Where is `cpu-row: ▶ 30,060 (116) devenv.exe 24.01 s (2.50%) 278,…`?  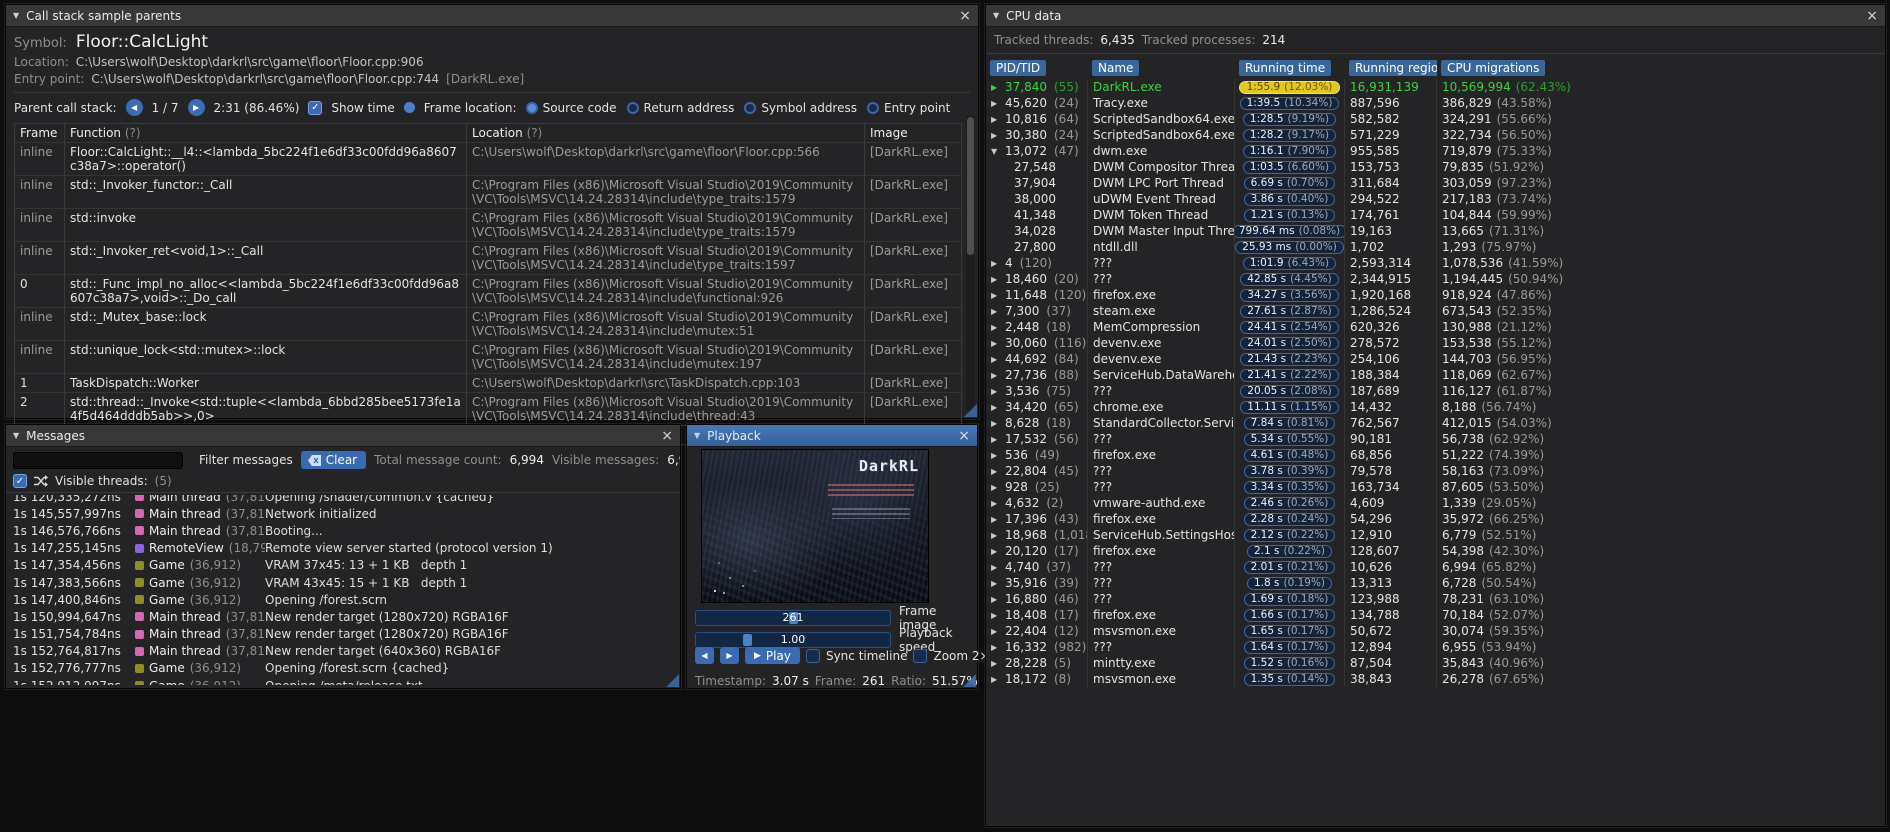
cpu-row: ▶ 30,060 (116) devenv.exe 24.01 s (2.50%) 278,… is located at coordinates (1435, 343).